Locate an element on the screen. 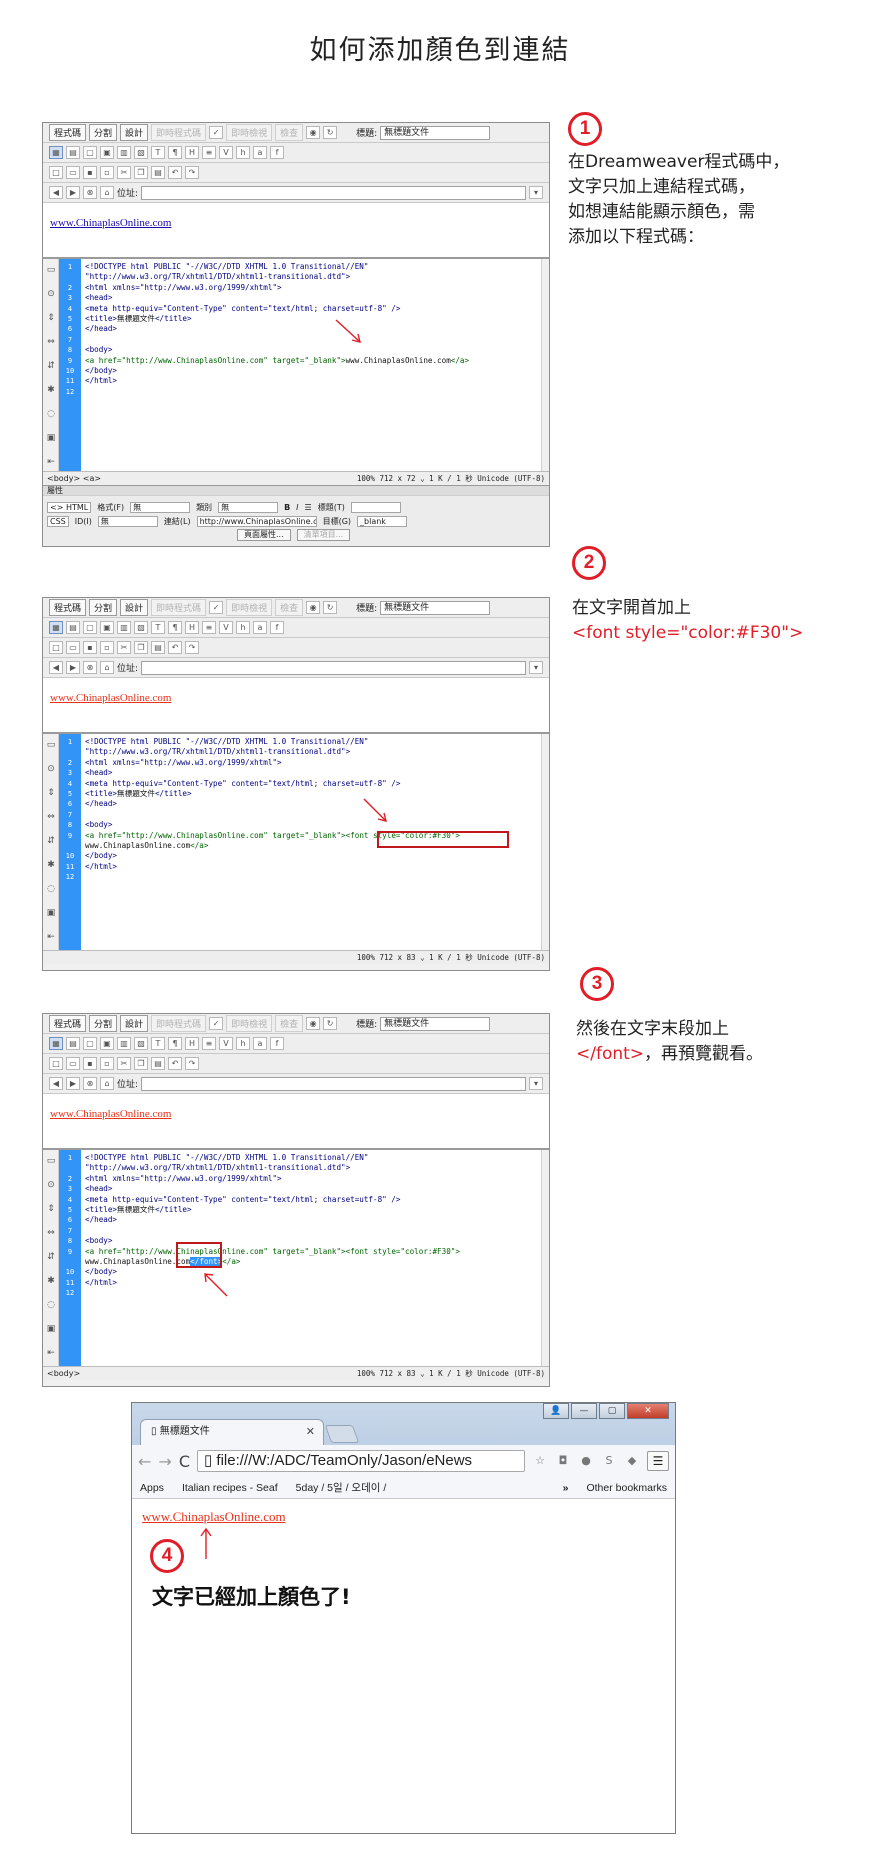  bookmark-italian-recipes: Italian recipes - Seaf is located at coordinates (230, 1488).